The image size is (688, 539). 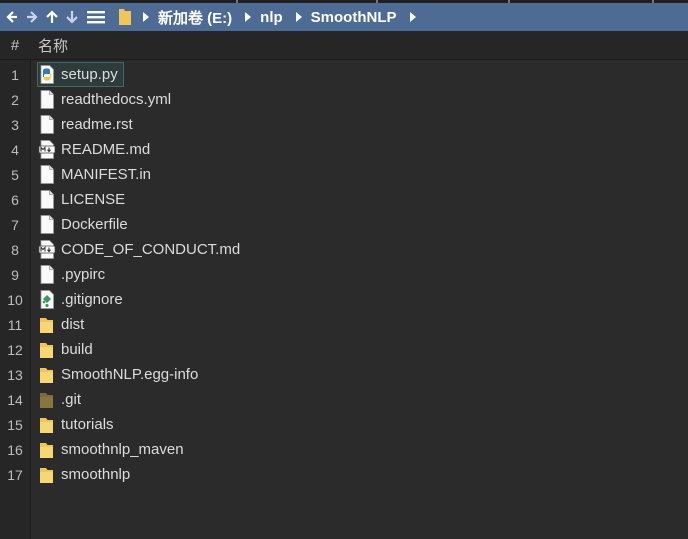 What do you see at coordinates (15, 274) in the screenshot?
I see `row-number: 9` at bounding box center [15, 274].